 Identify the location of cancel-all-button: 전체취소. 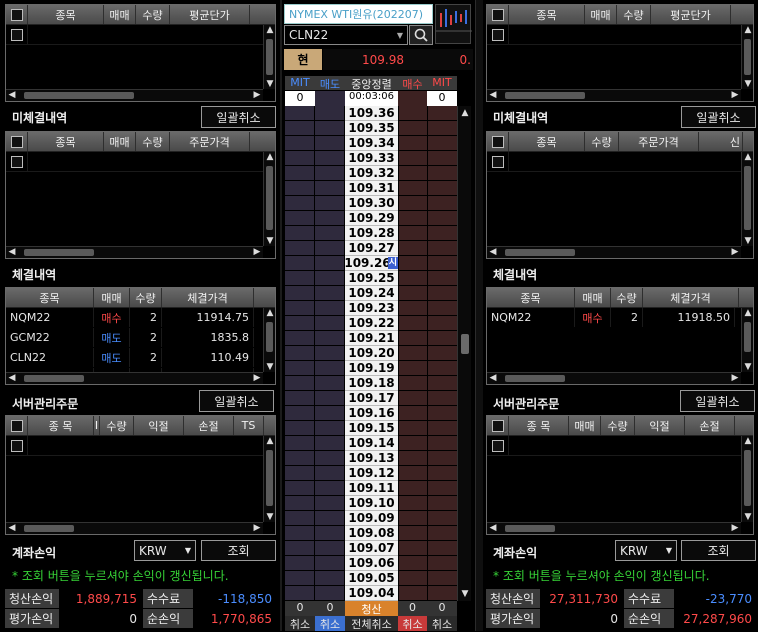
(371, 623).